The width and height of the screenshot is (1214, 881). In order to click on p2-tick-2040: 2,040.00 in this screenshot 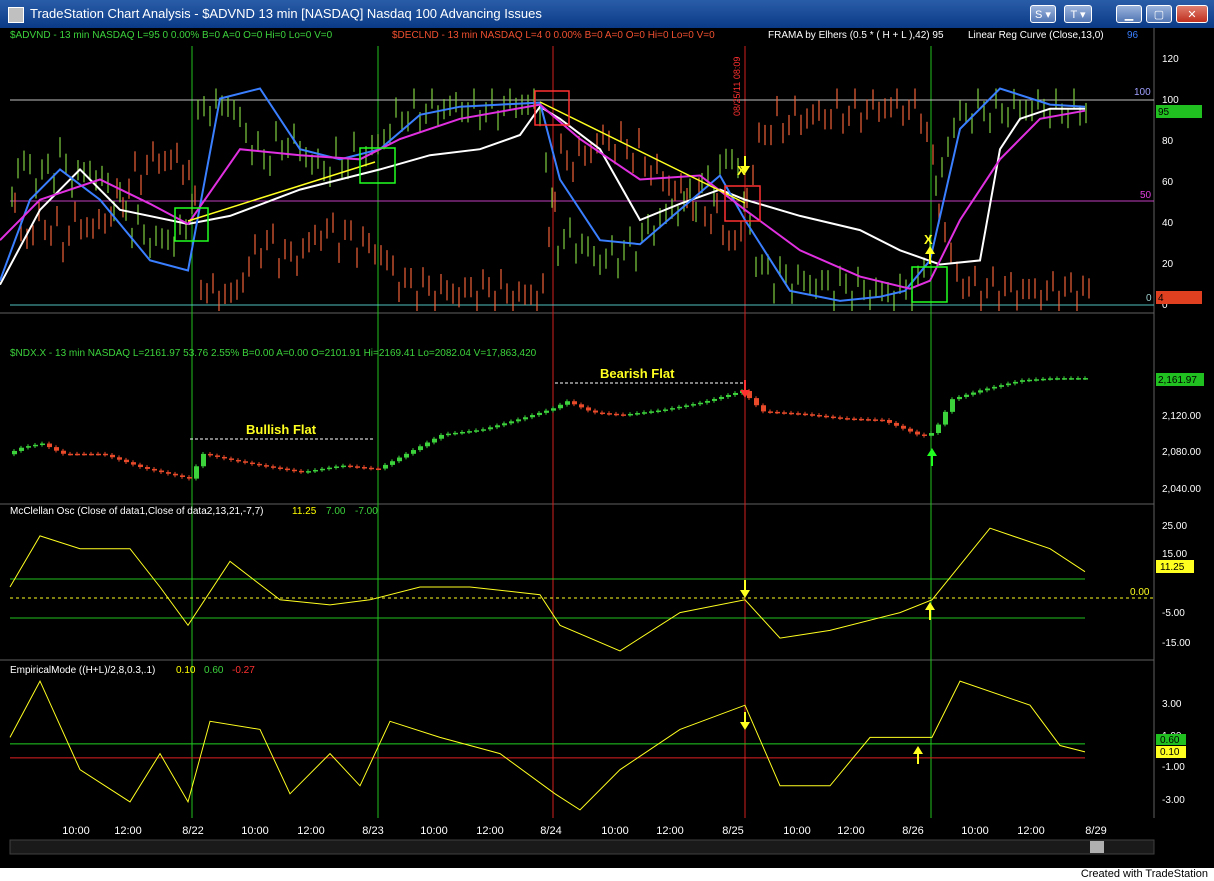, I will do `click(1181, 489)`.